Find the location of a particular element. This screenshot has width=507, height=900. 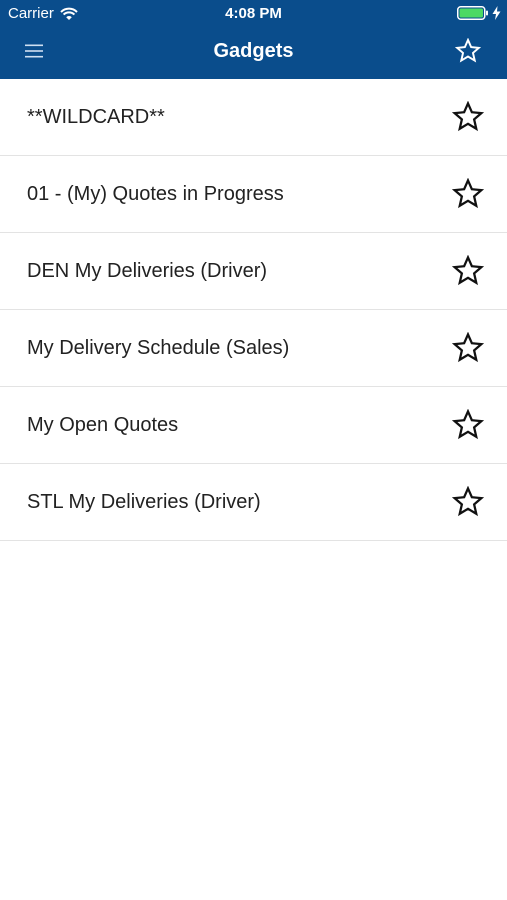

gadget-label: **WILDCARD** is located at coordinates (96, 116).